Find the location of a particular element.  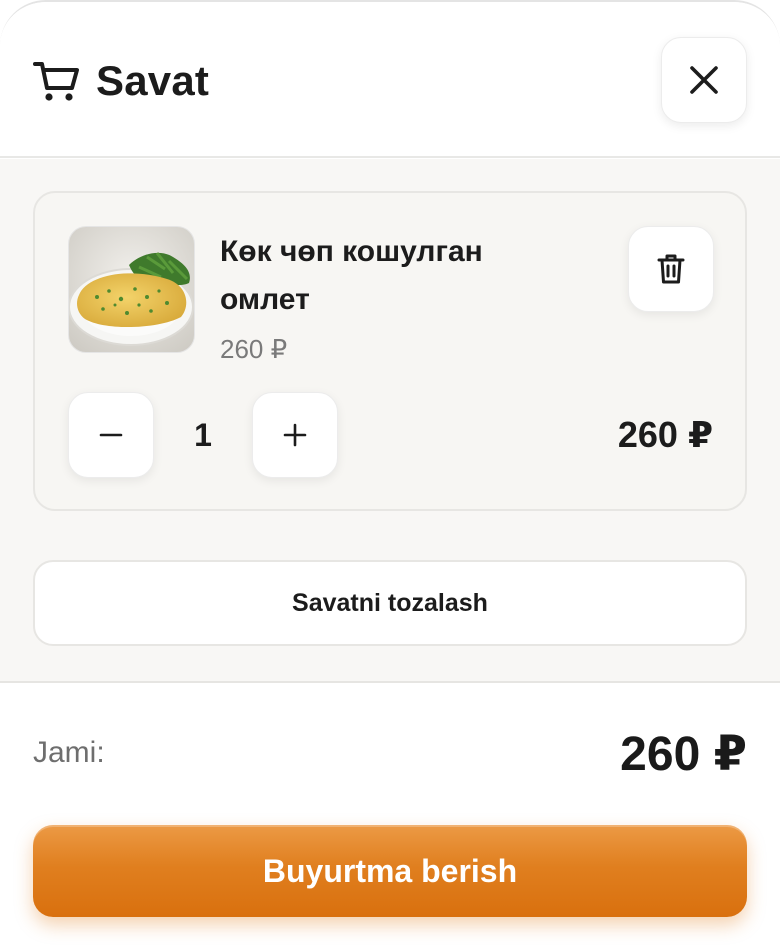

plus-icon is located at coordinates (295, 435).